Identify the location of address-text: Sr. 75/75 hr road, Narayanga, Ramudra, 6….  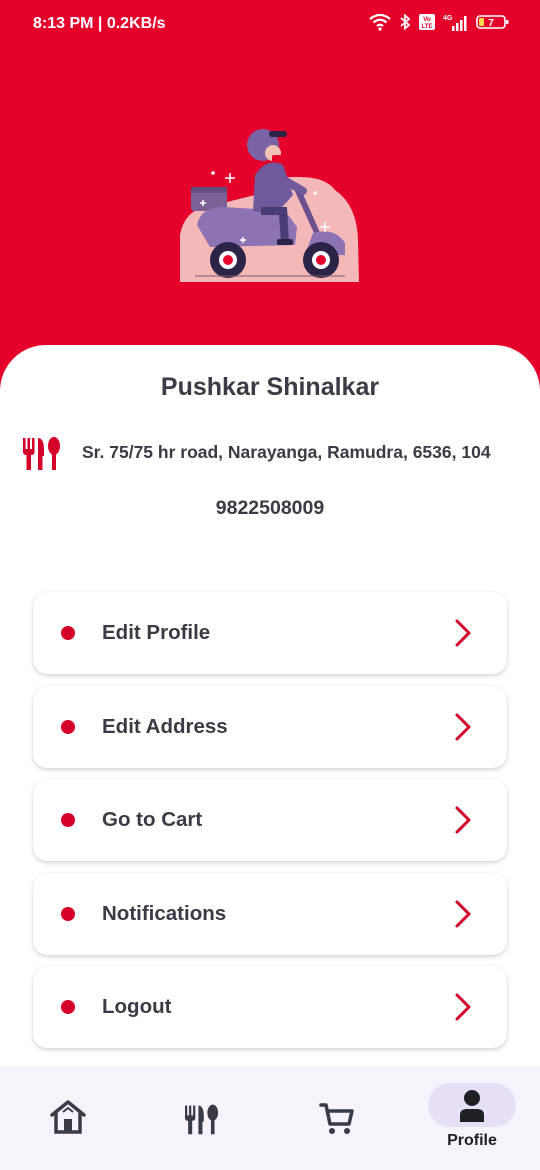
(286, 452).